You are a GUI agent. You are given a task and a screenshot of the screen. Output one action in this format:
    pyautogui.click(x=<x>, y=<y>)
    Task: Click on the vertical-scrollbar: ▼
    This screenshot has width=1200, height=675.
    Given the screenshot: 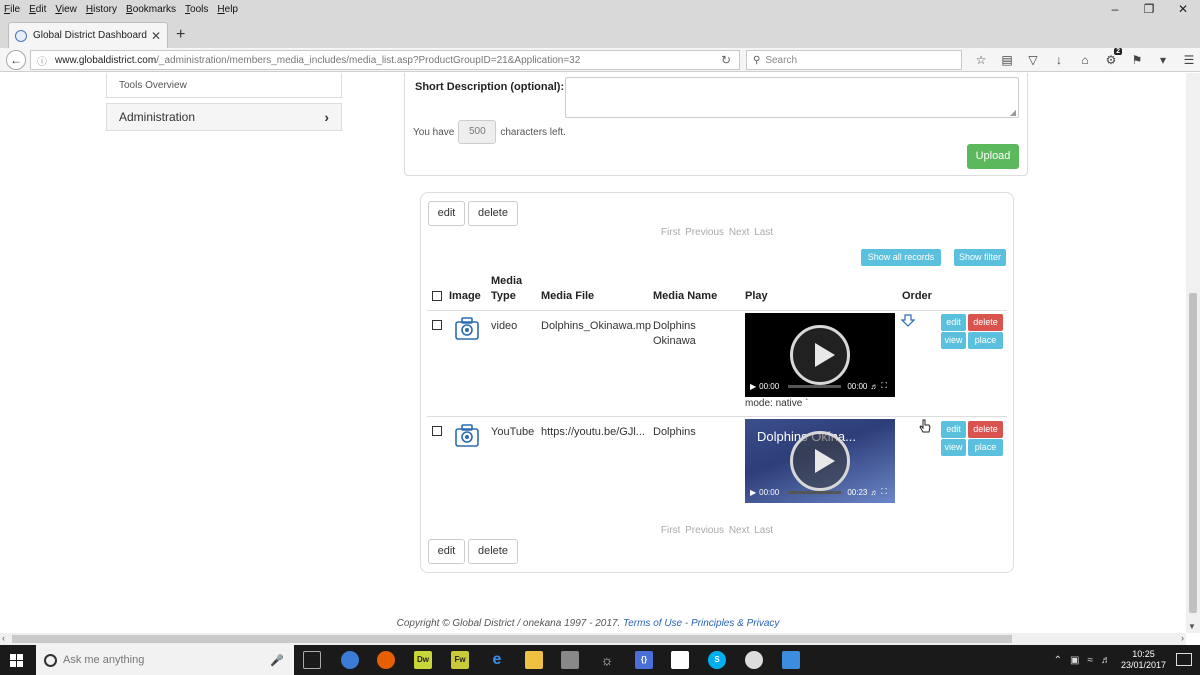 What is the action you would take?
    pyautogui.click(x=1193, y=353)
    